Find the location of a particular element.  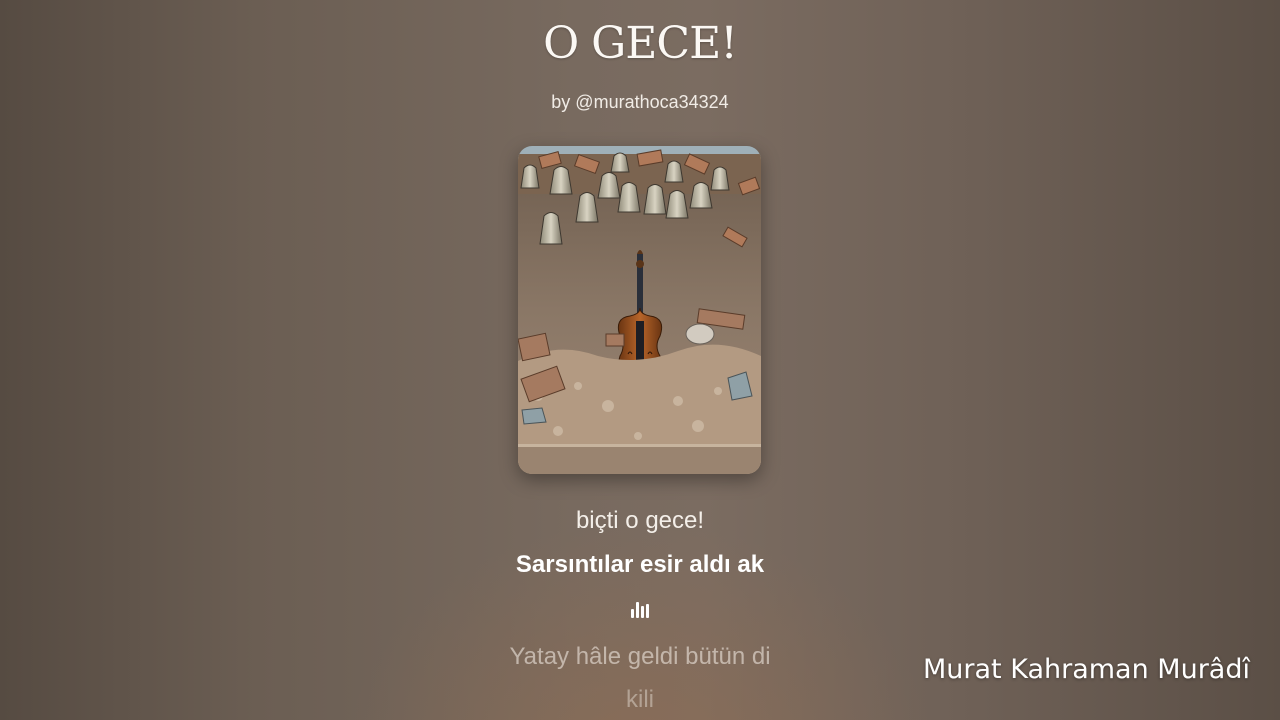

album-cover-art is located at coordinates (639, 310).